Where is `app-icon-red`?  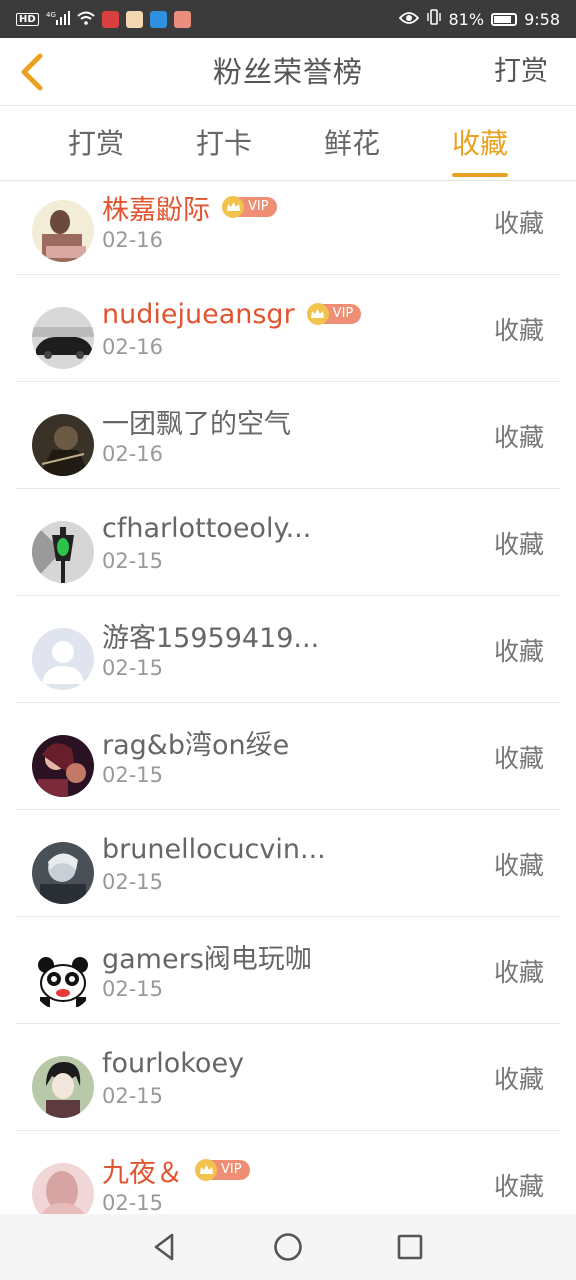 app-icon-red is located at coordinates (110, 19).